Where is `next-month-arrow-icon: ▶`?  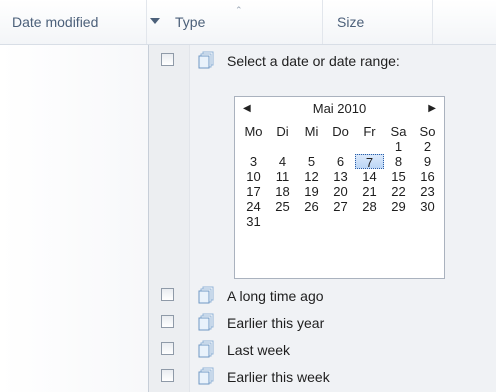
next-month-arrow-icon: ▶ is located at coordinates (432, 108).